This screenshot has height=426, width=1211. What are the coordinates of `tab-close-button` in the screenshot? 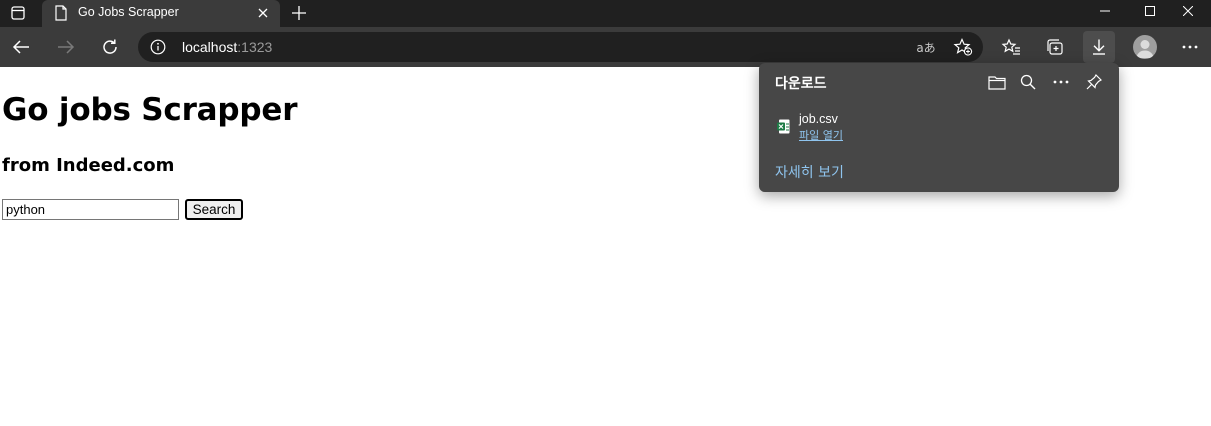 It's located at (263, 13).